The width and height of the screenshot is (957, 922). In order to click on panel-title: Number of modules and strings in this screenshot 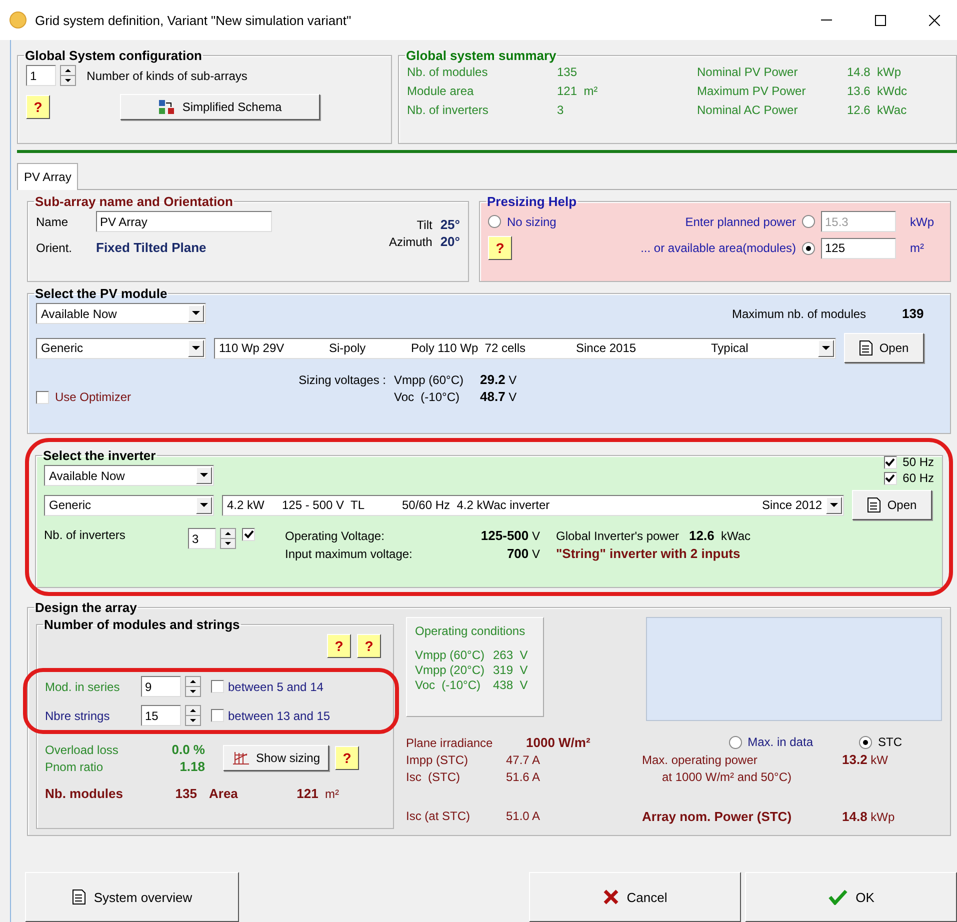, I will do `click(142, 624)`.